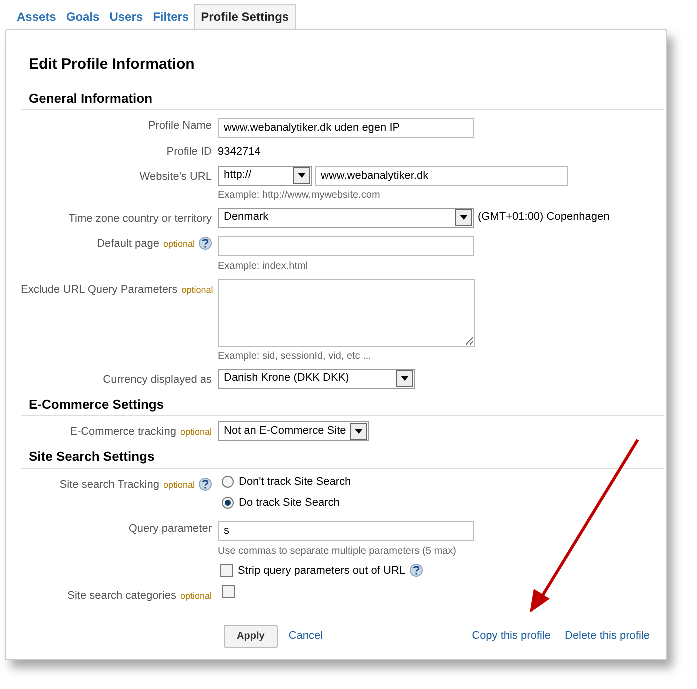  I want to click on field-label: Currency displayed as, so click(157, 380).